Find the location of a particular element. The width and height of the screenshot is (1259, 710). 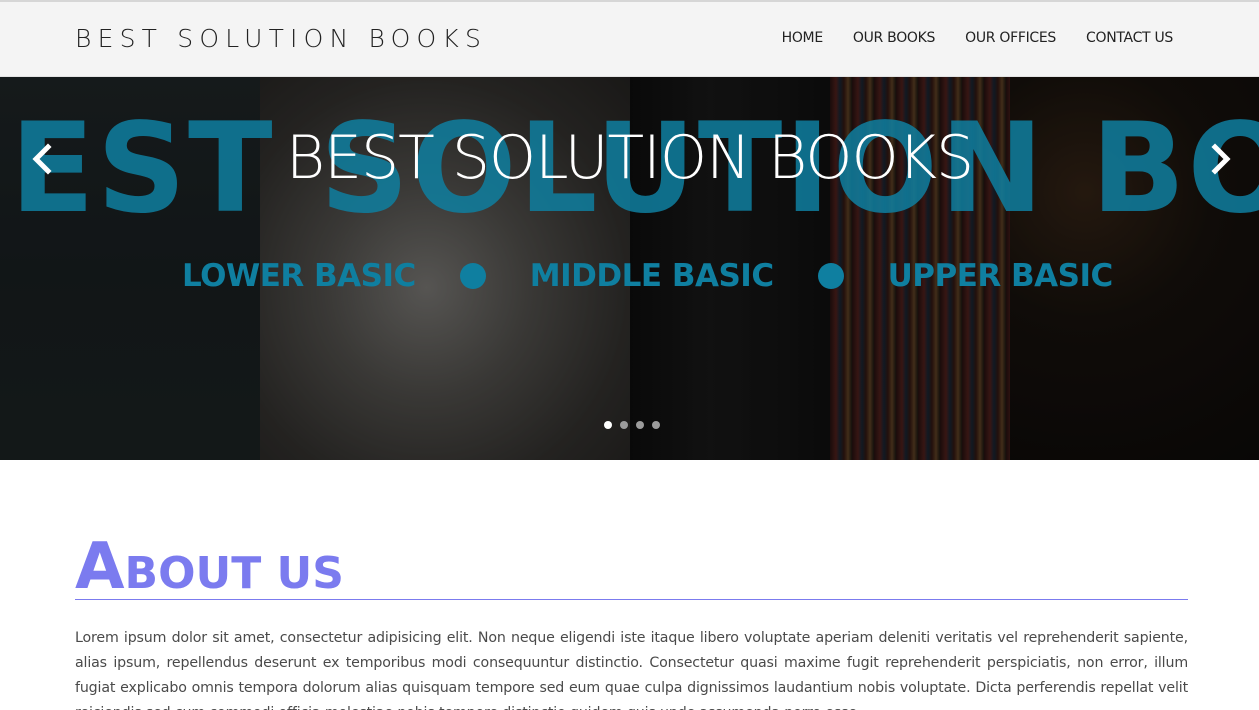

about-heading-initial: A is located at coordinates (100, 567).